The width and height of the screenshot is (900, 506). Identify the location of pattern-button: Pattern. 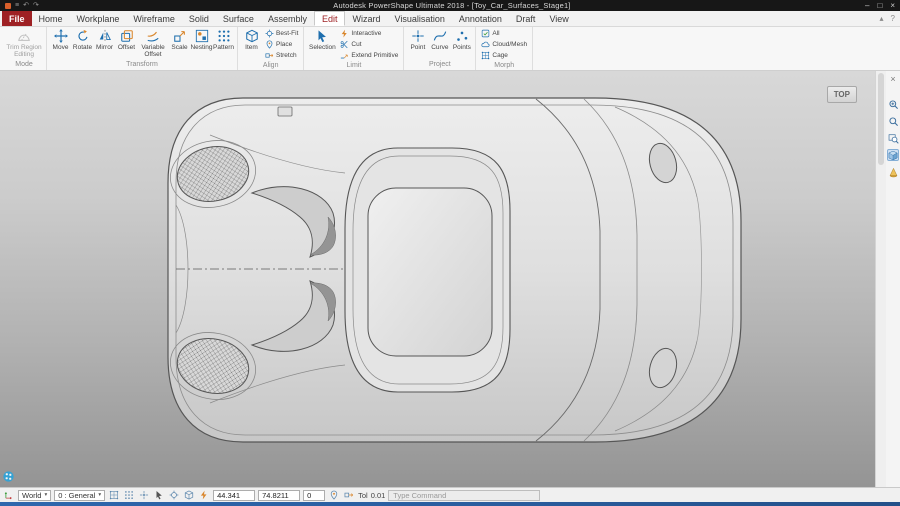
(223, 39).